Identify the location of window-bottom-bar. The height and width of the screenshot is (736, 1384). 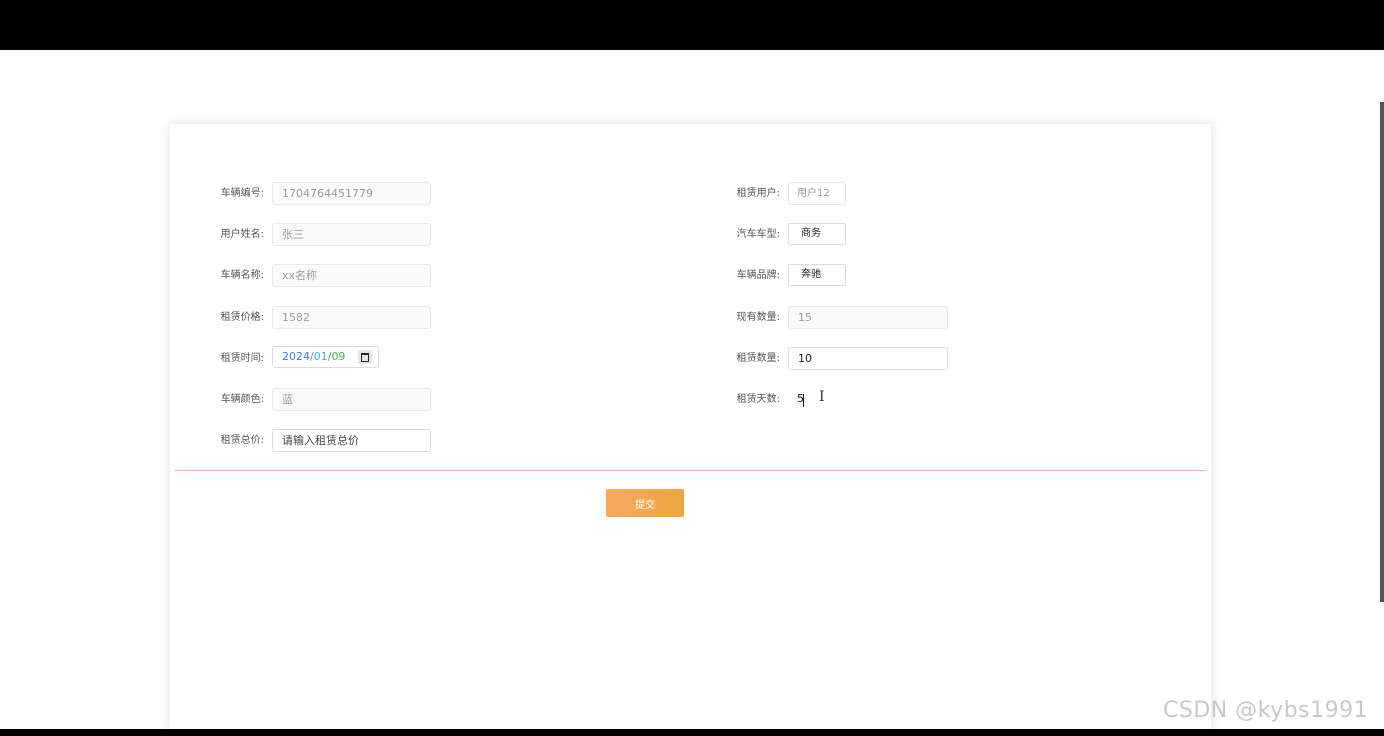
(692, 732).